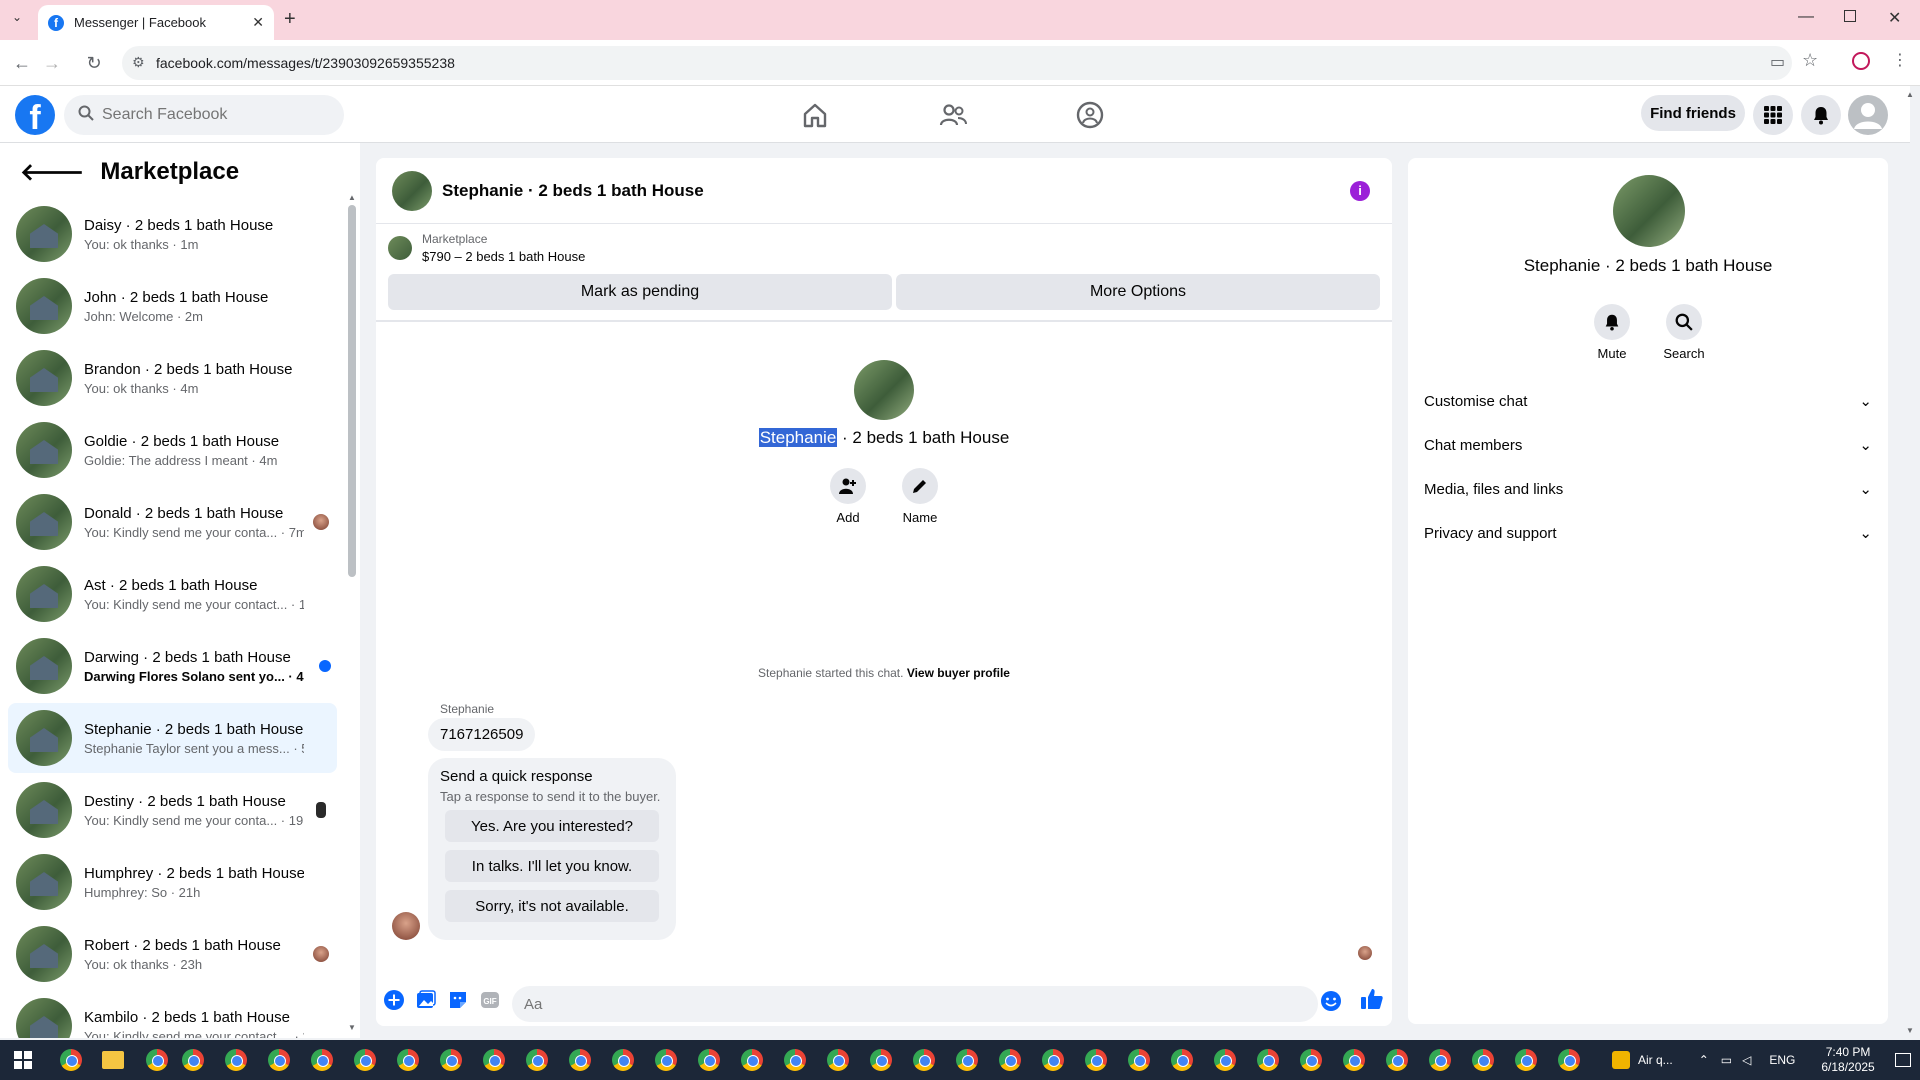  I want to click on language-indicator: ENG, so click(1782, 1060).